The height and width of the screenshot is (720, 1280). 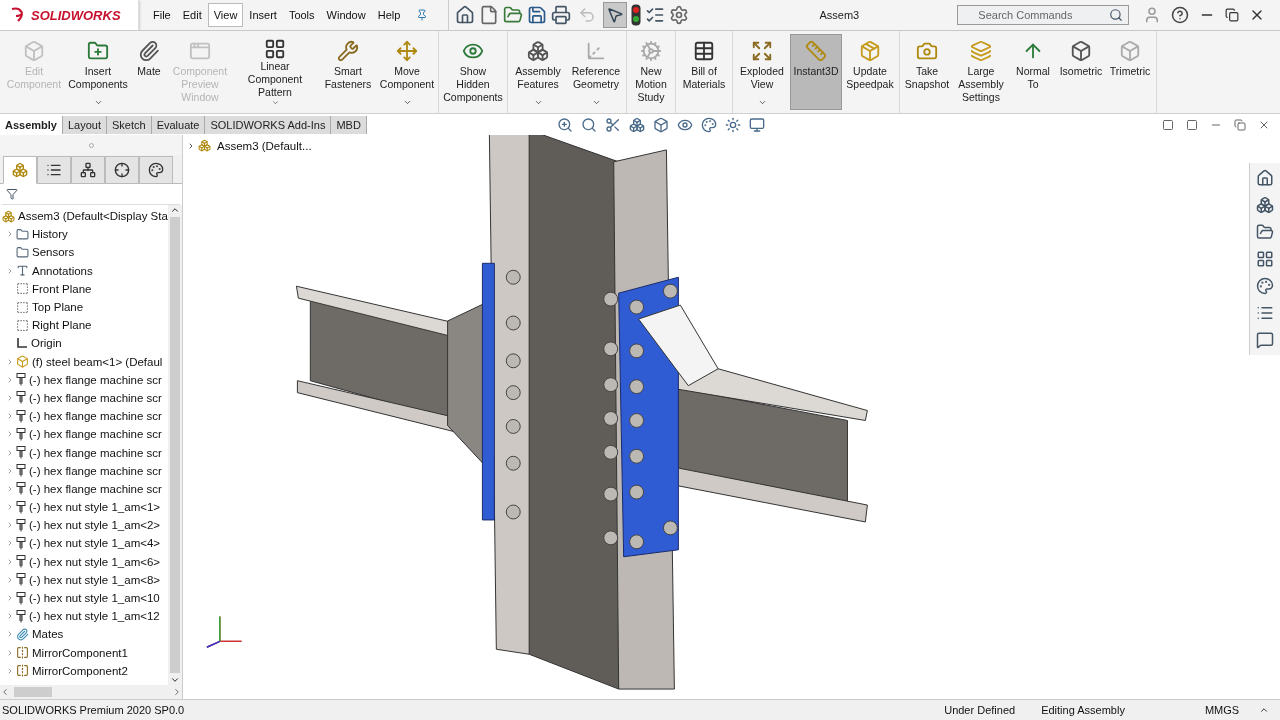 I want to click on grid-icon, so click(x=1265, y=259).